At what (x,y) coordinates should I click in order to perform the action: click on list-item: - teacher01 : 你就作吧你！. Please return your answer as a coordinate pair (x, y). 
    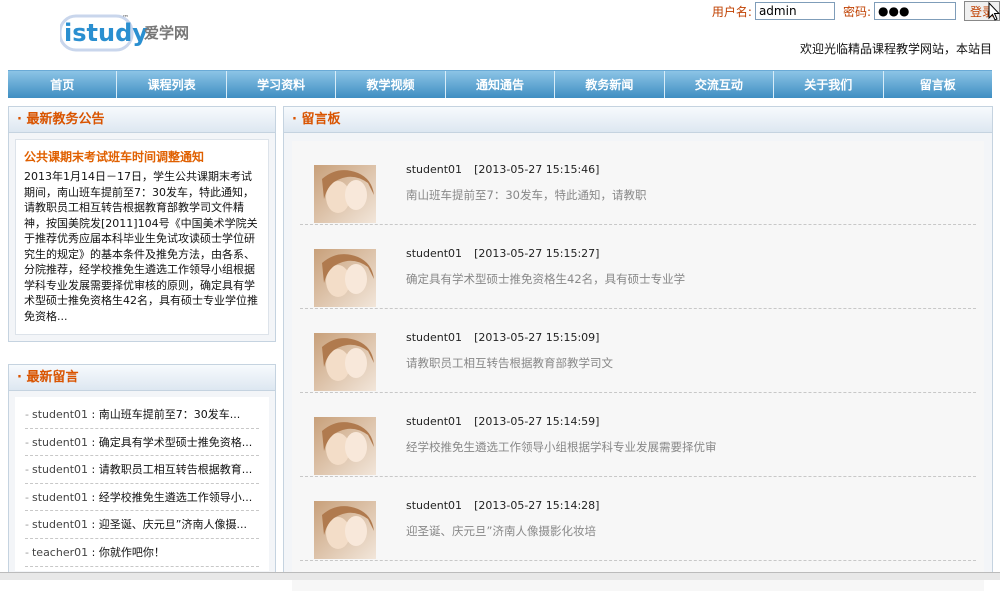
    Looking at the image, I should click on (142, 553).